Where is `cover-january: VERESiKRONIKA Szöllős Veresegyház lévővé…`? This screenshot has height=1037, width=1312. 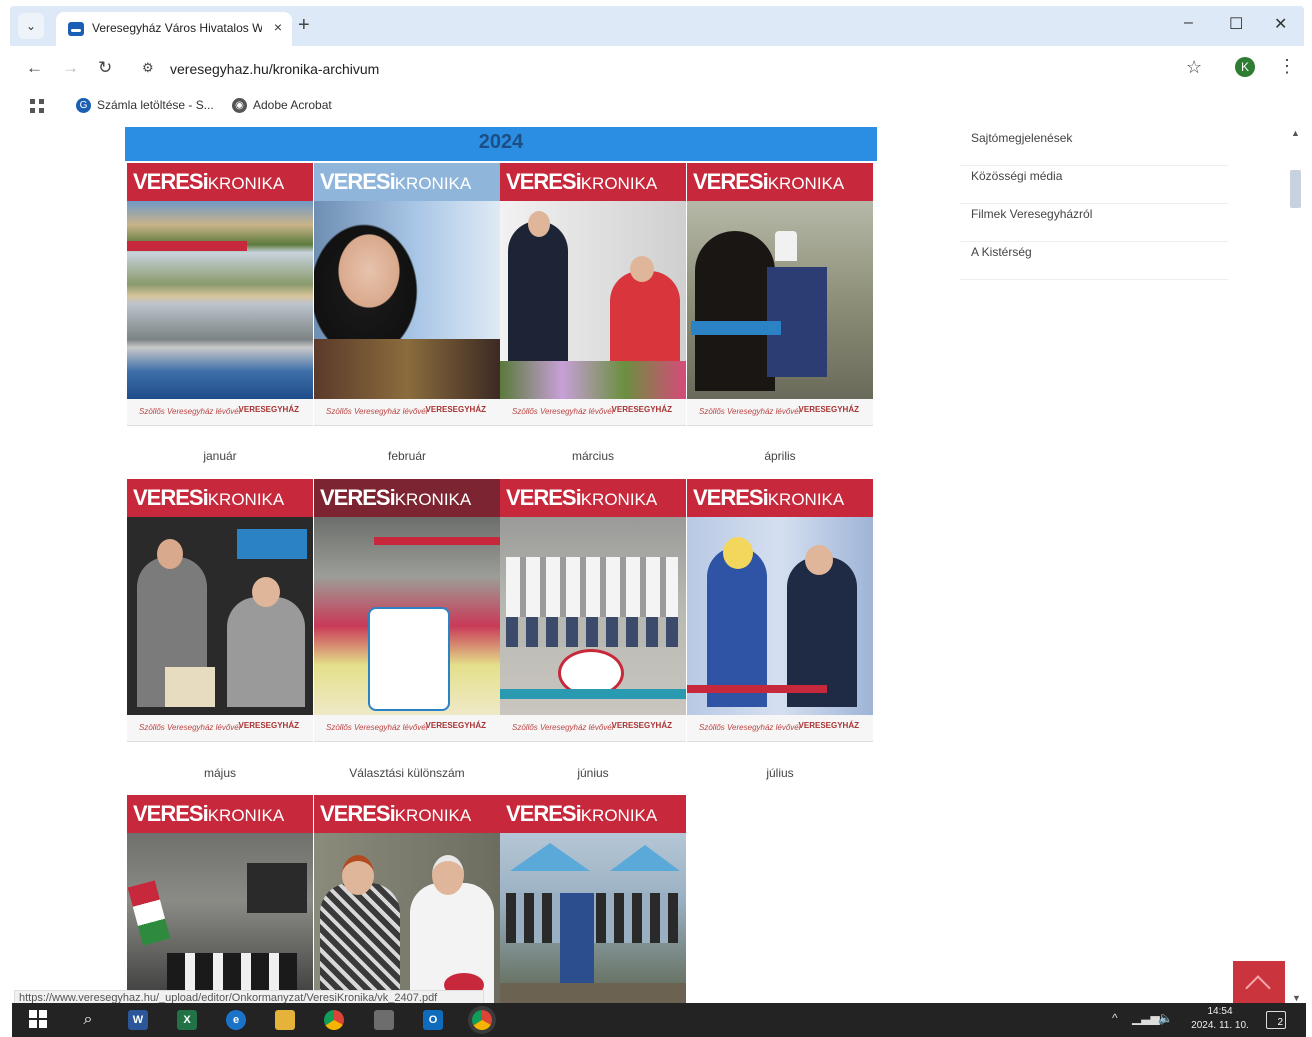 cover-january: VERESiKRONIKA Szöllős Veresegyház lévővé… is located at coordinates (220, 294).